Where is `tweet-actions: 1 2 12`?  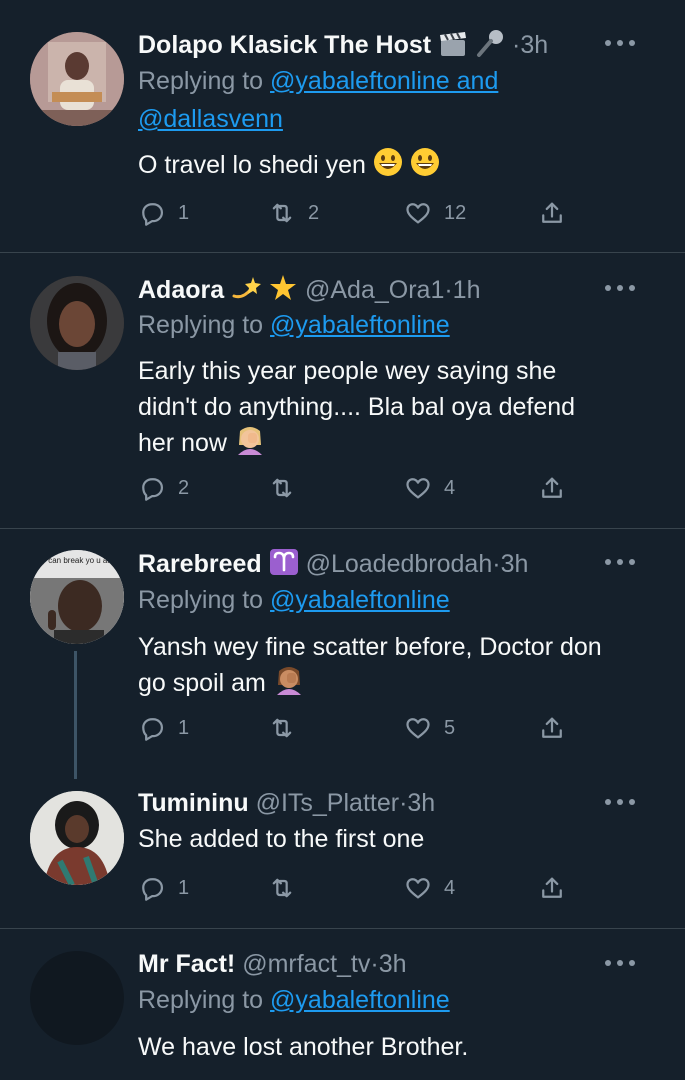 tweet-actions: 1 2 12 is located at coordinates (358, 213).